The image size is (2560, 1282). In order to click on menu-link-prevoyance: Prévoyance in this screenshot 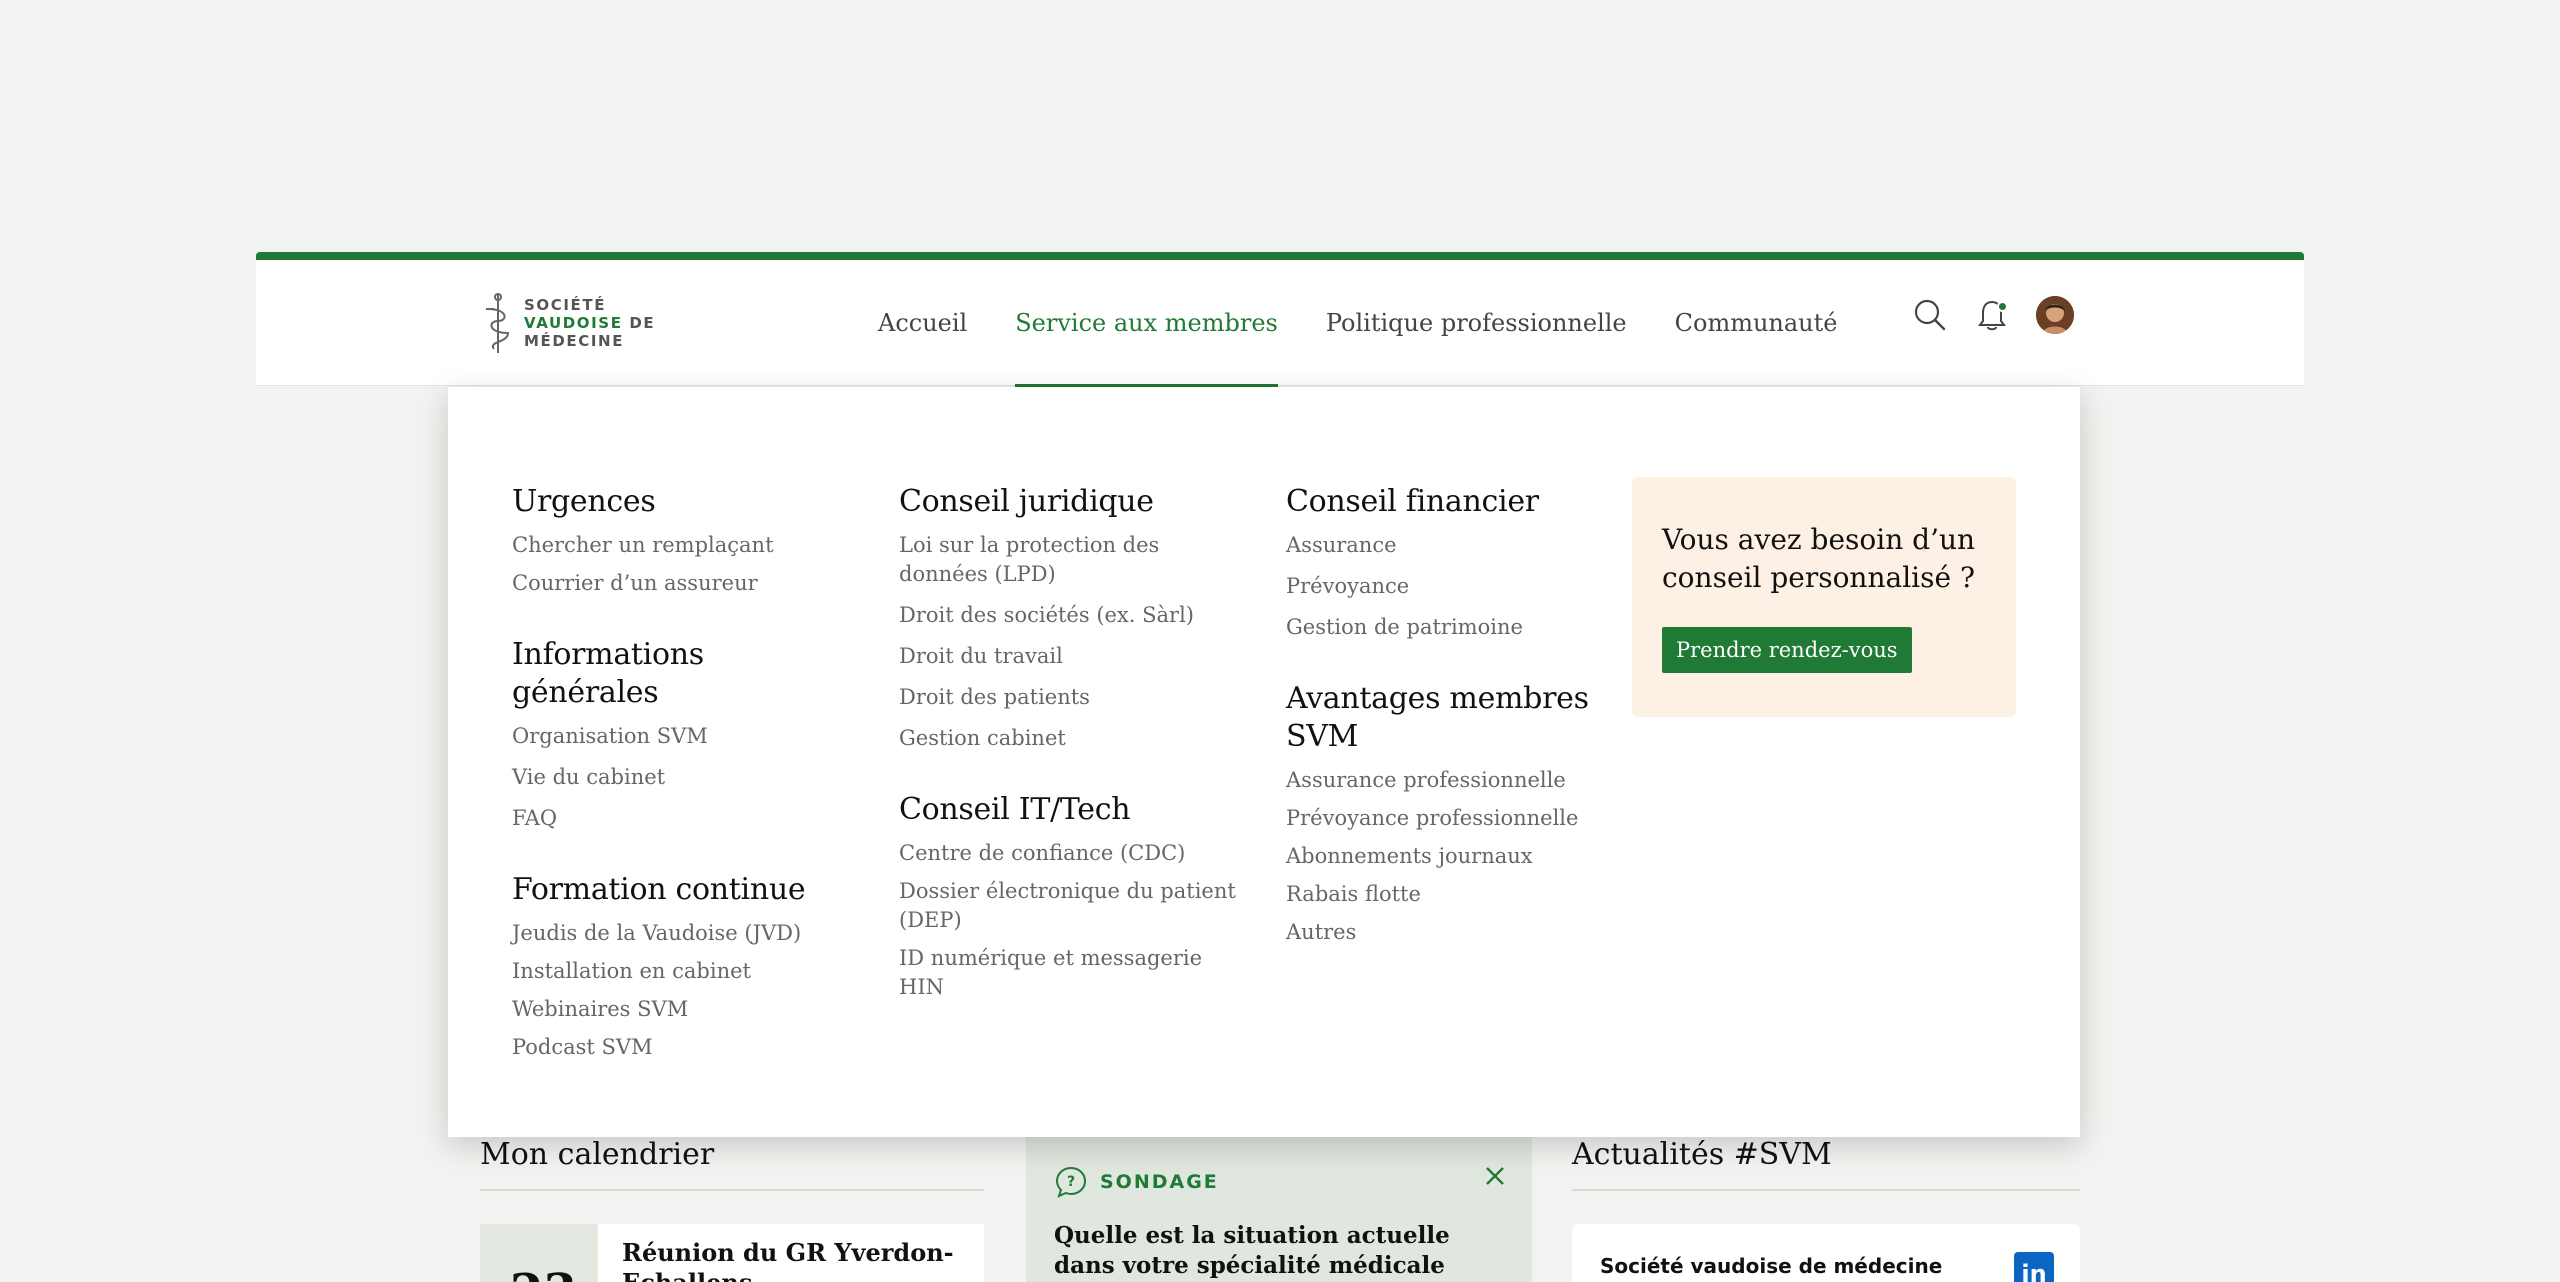, I will do `click(1456, 586)`.